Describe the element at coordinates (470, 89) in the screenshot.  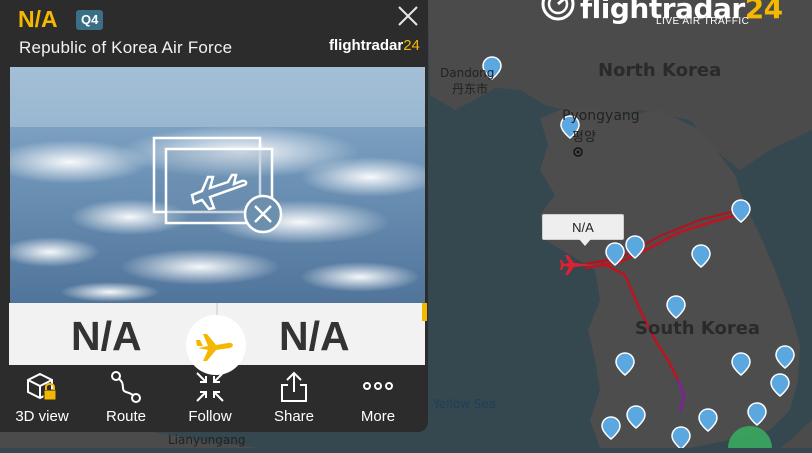
I see `map-label-dandong-cn: 丹东市` at that location.